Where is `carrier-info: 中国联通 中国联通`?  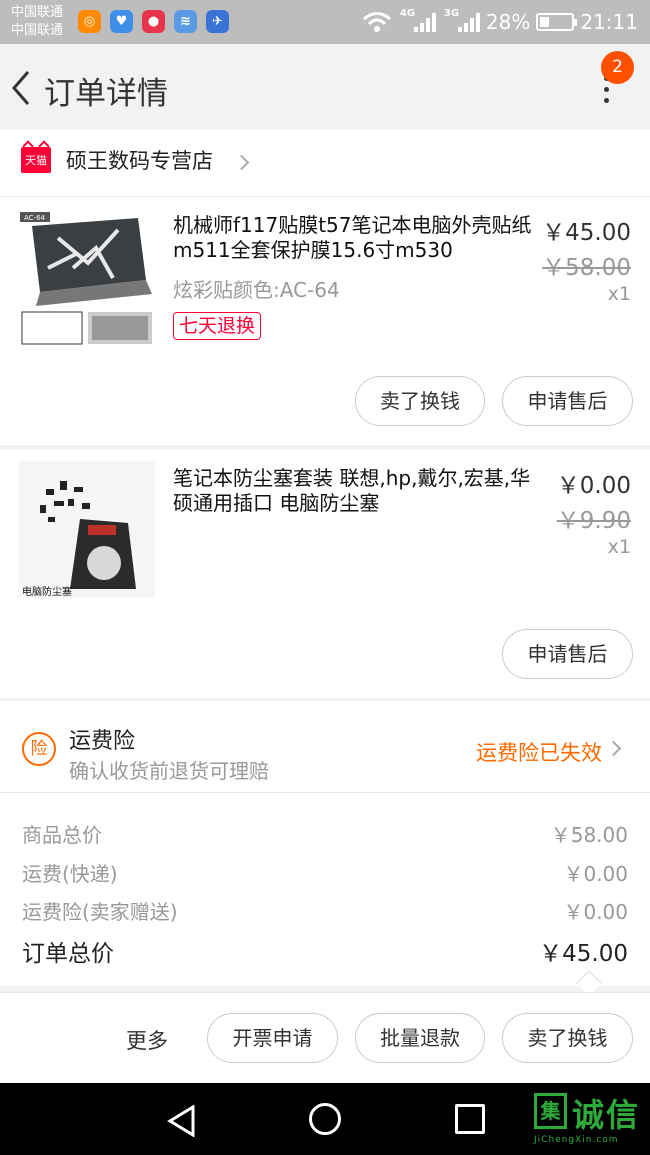
carrier-info: 中国联通 中国联通 is located at coordinates (37, 22).